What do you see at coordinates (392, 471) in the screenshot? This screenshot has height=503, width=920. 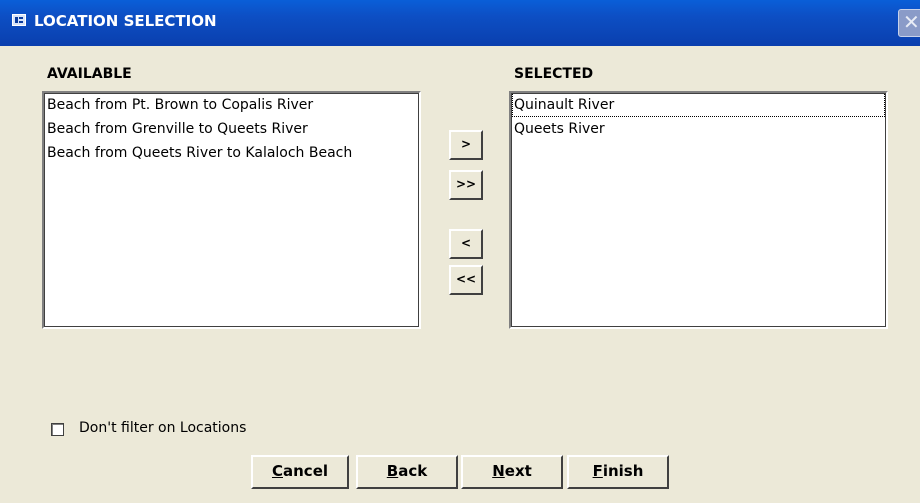 I see `back-accesskey: B` at bounding box center [392, 471].